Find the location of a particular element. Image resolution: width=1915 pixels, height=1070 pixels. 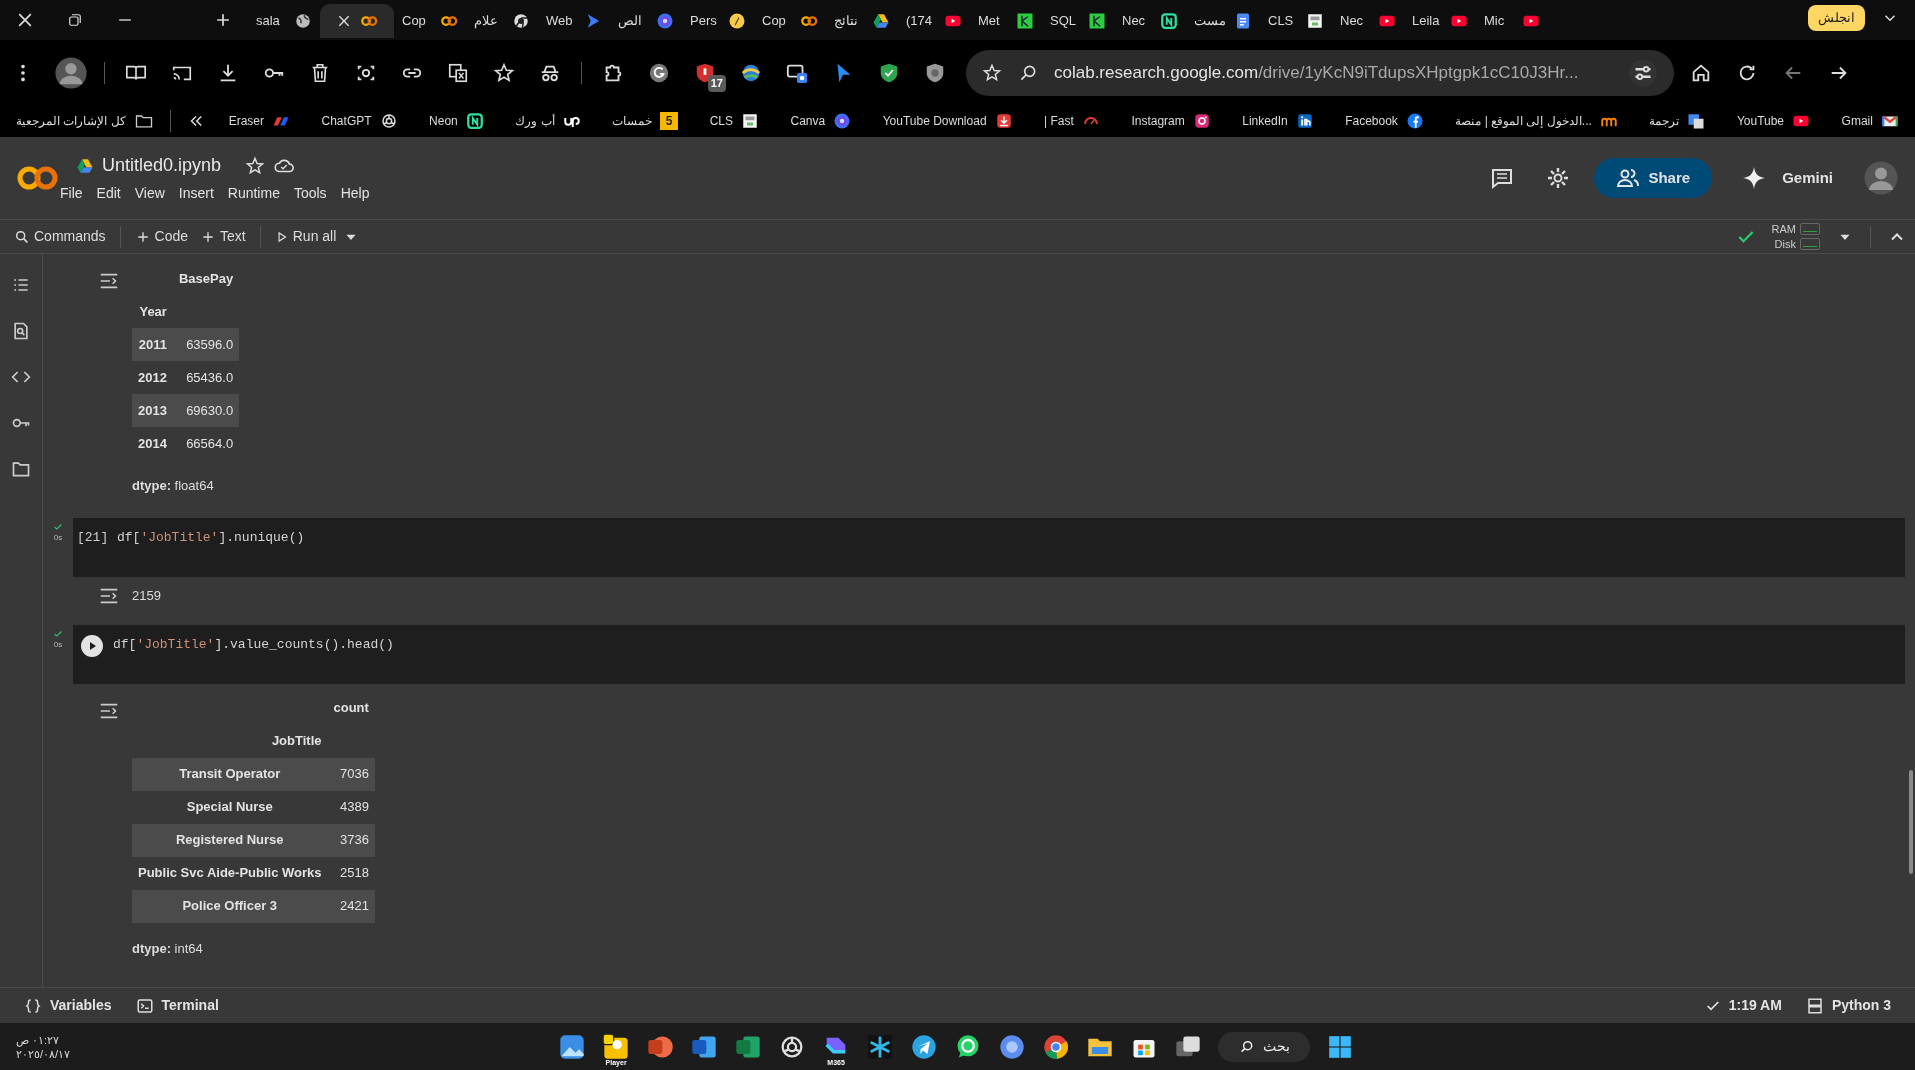

browser-tab: Leila is located at coordinates (1440, 21).